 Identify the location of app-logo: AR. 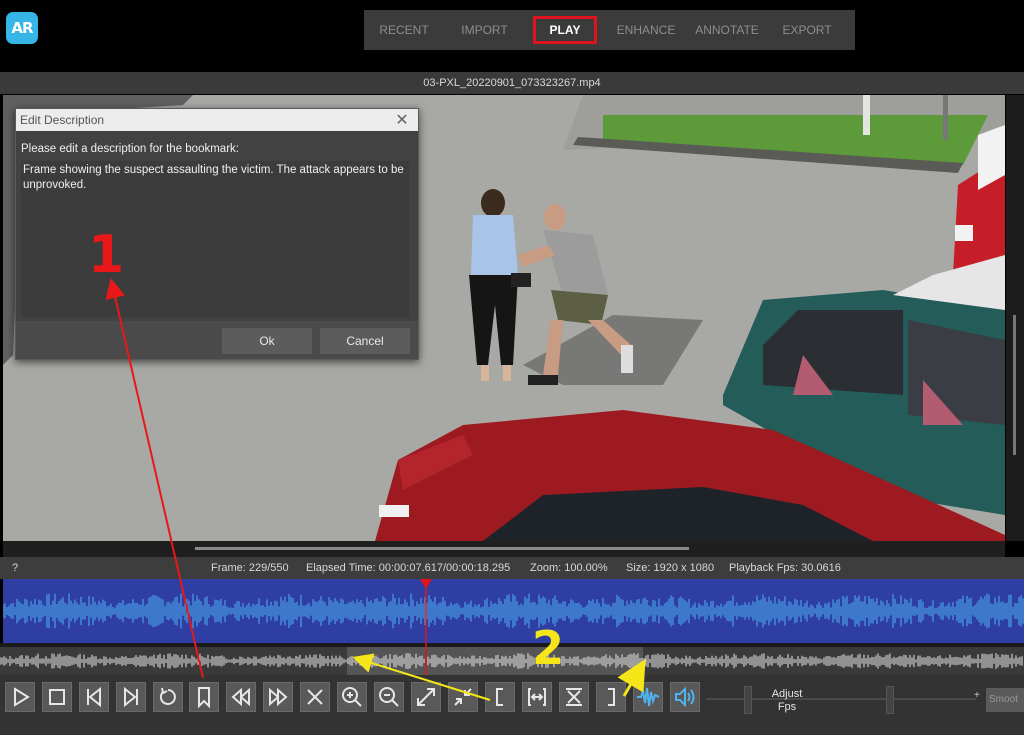
(22, 28).